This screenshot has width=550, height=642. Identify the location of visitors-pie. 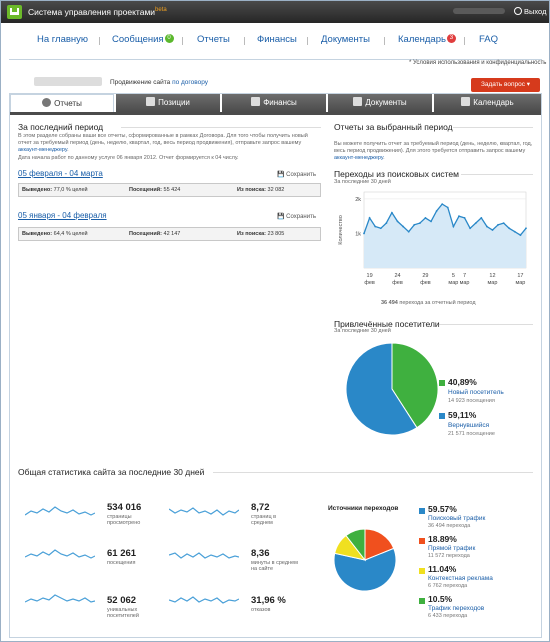
(392, 389).